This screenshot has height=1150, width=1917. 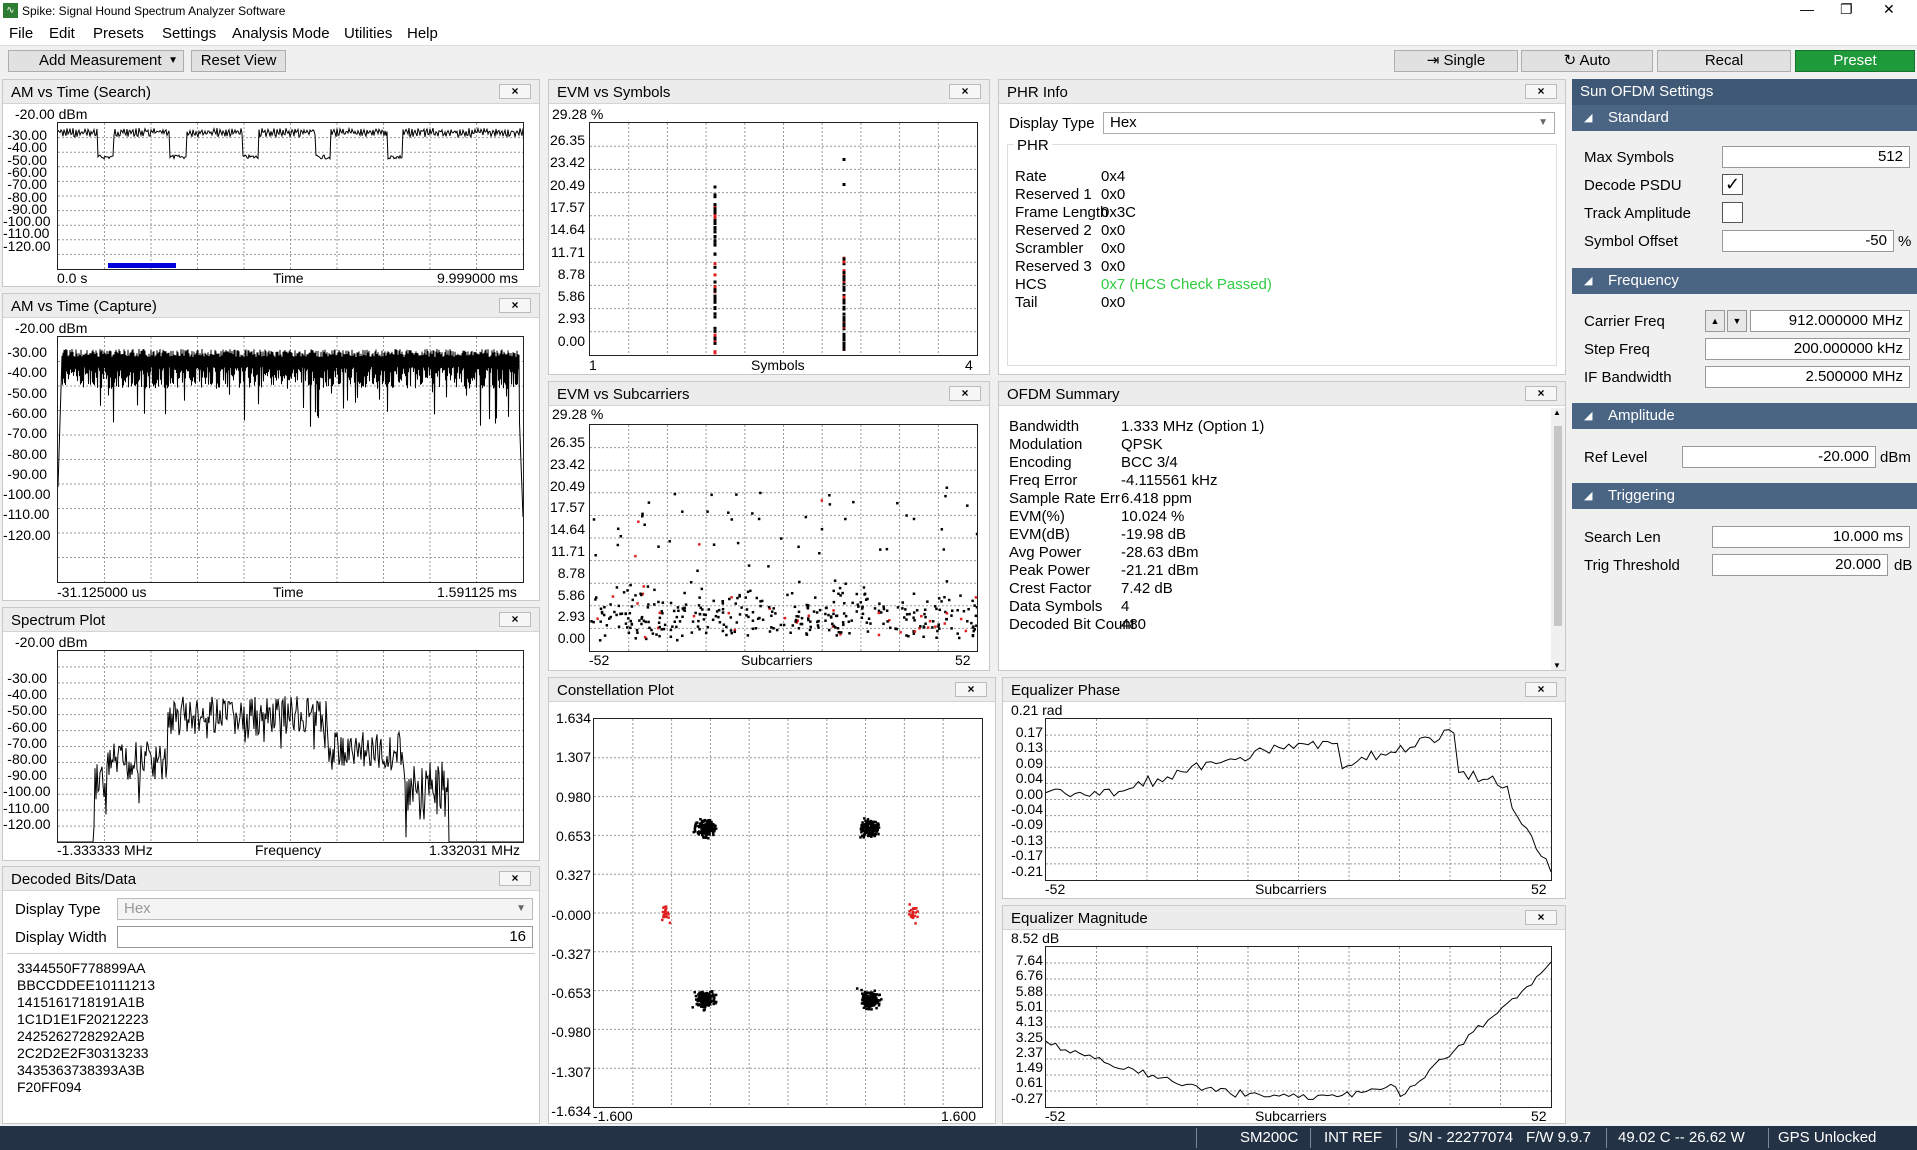 I want to click on display-type-select: Hex ▼, so click(x=325, y=909).